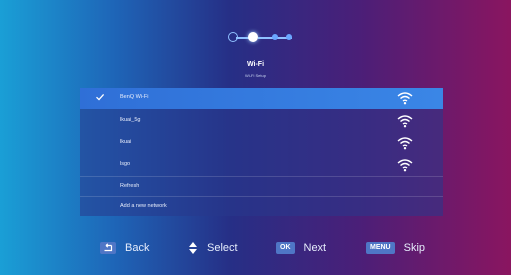  What do you see at coordinates (125, 164) in the screenshot?
I see `network-name: lsgo` at bounding box center [125, 164].